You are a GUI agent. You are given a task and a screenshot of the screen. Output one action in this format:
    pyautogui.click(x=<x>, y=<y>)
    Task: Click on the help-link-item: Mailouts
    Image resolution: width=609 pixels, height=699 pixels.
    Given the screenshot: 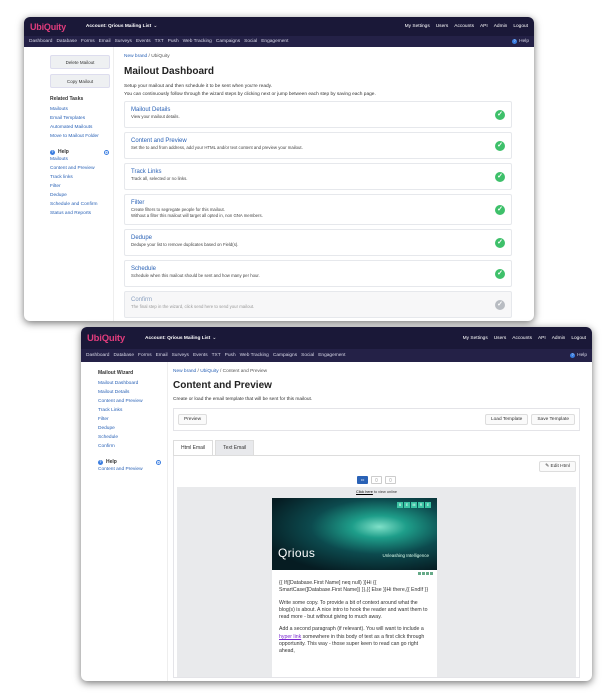 What is the action you would take?
    pyautogui.click(x=79, y=159)
    